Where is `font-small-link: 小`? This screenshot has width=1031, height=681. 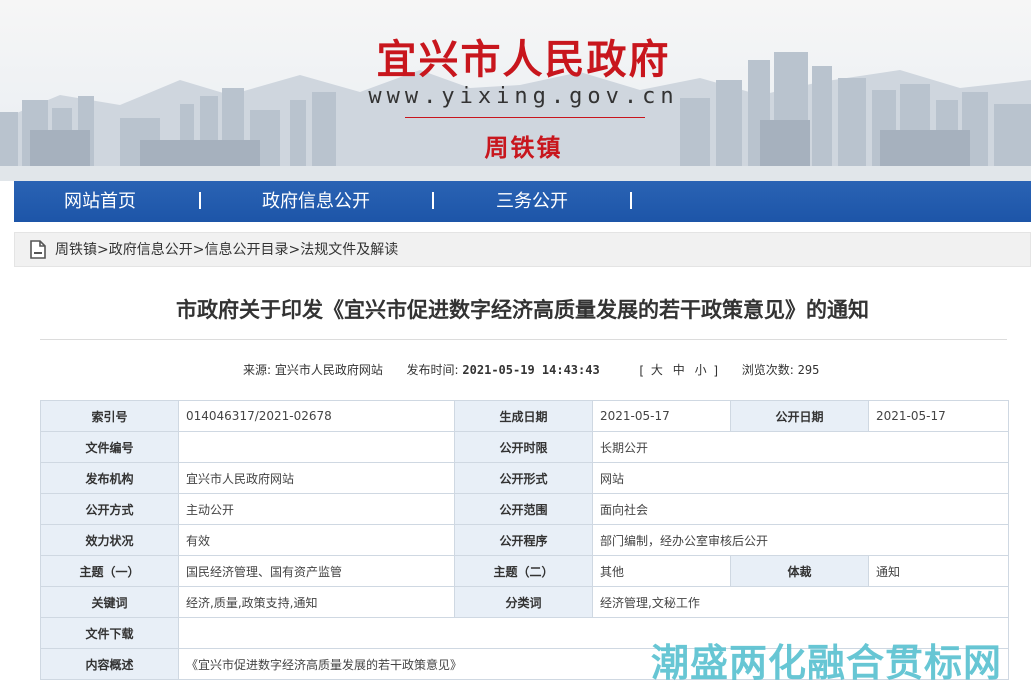 font-small-link: 小 is located at coordinates (701, 370).